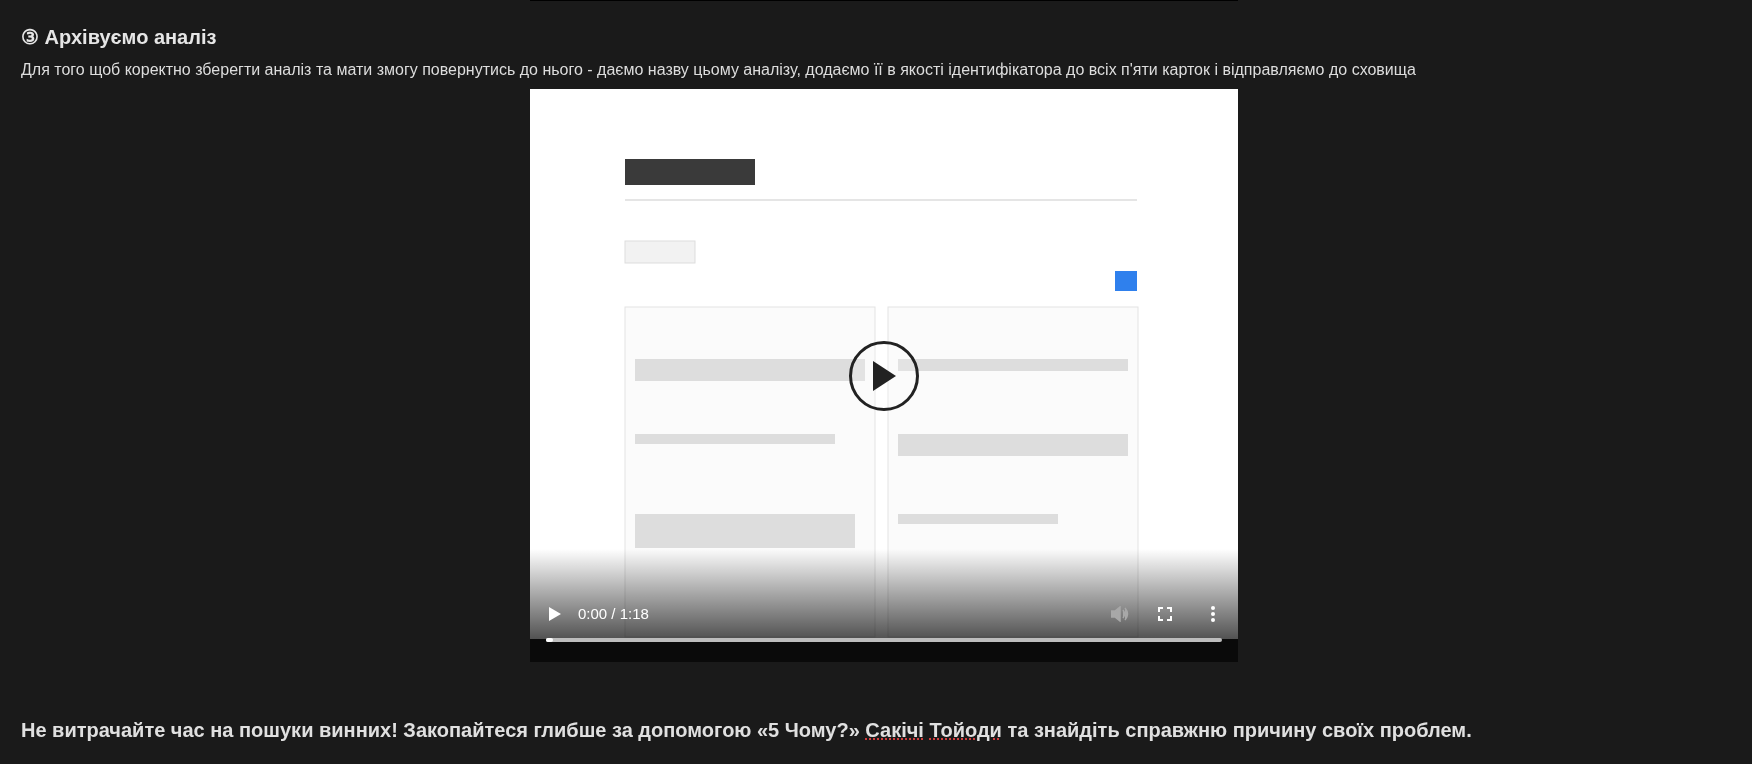 The width and height of the screenshot is (1752, 764). I want to click on fullscreen-icon, so click(1165, 614).